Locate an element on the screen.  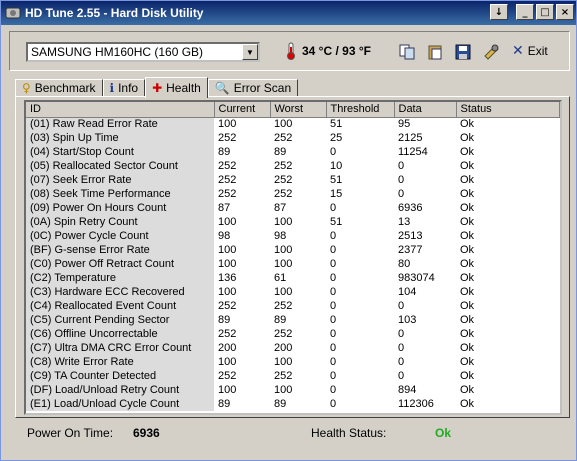
cell-id: (05) Reallocated Sector Count is located at coordinates (120, 166).